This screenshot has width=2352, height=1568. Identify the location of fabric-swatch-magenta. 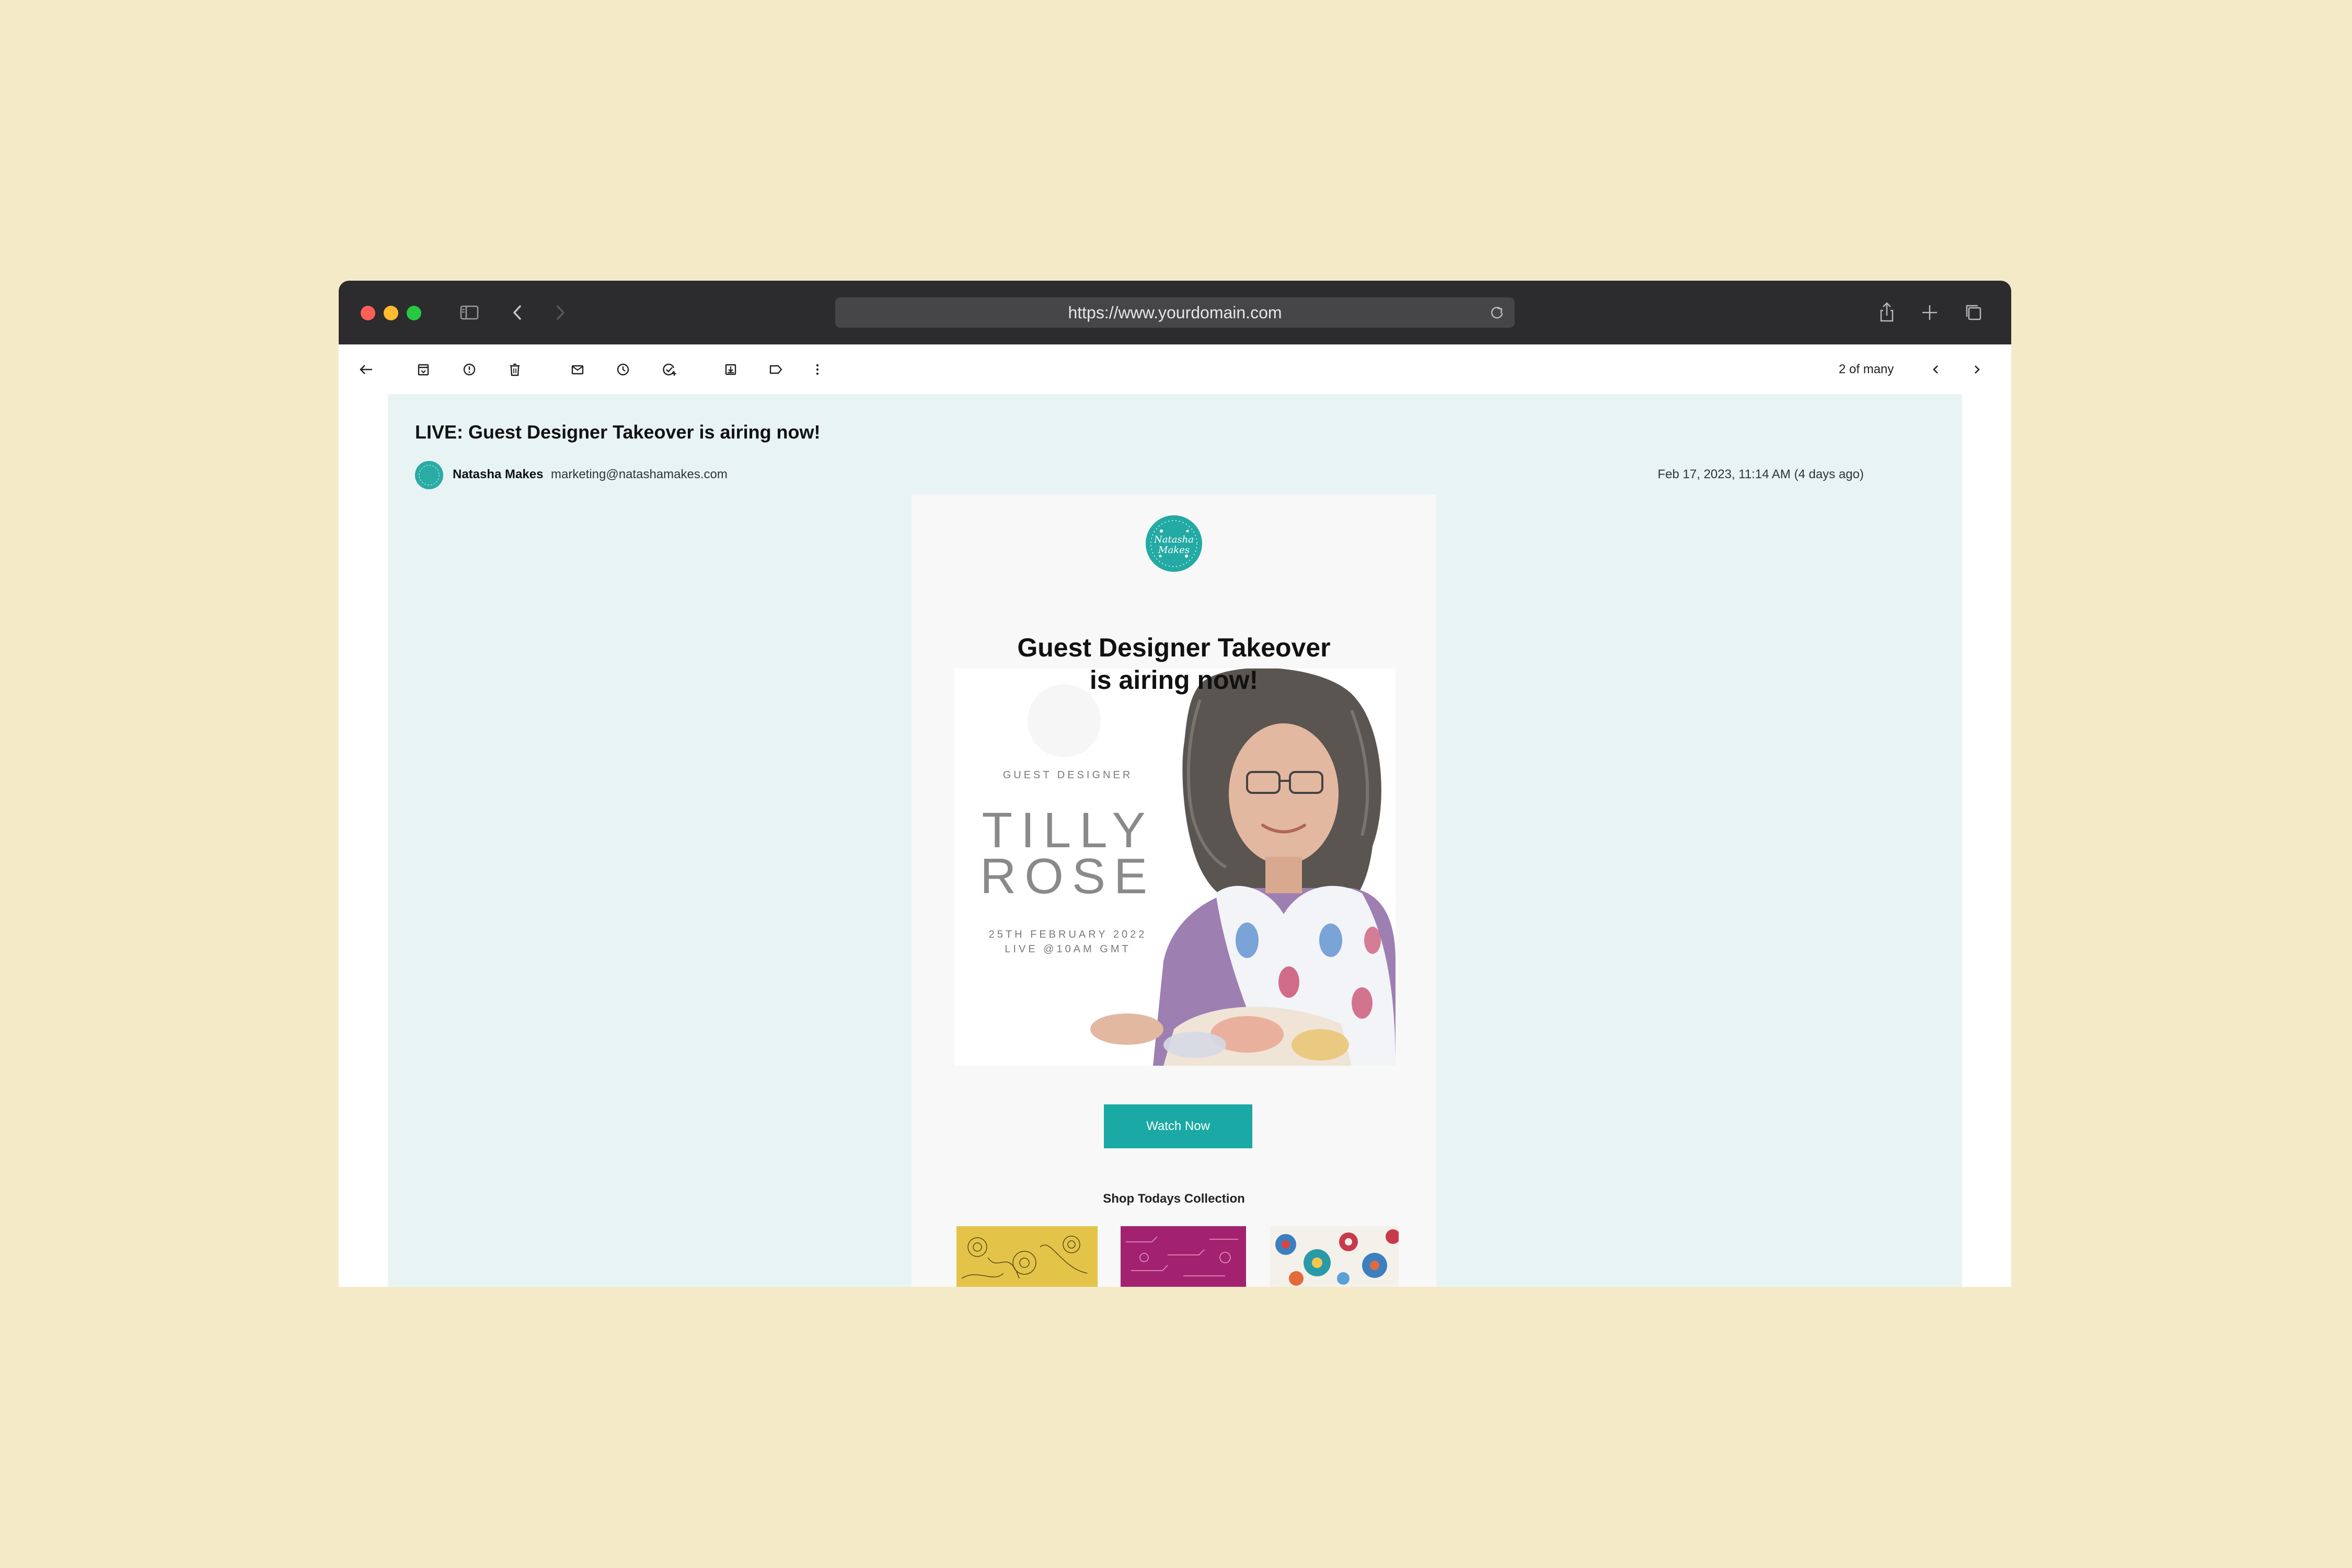
(1183, 1256).